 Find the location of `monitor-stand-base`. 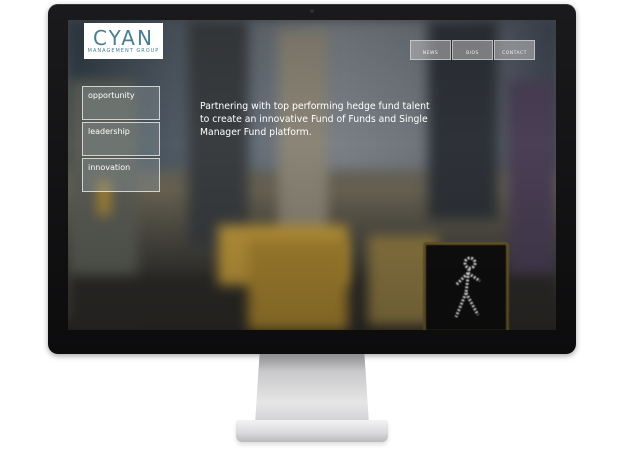

monitor-stand-base is located at coordinates (312, 431).